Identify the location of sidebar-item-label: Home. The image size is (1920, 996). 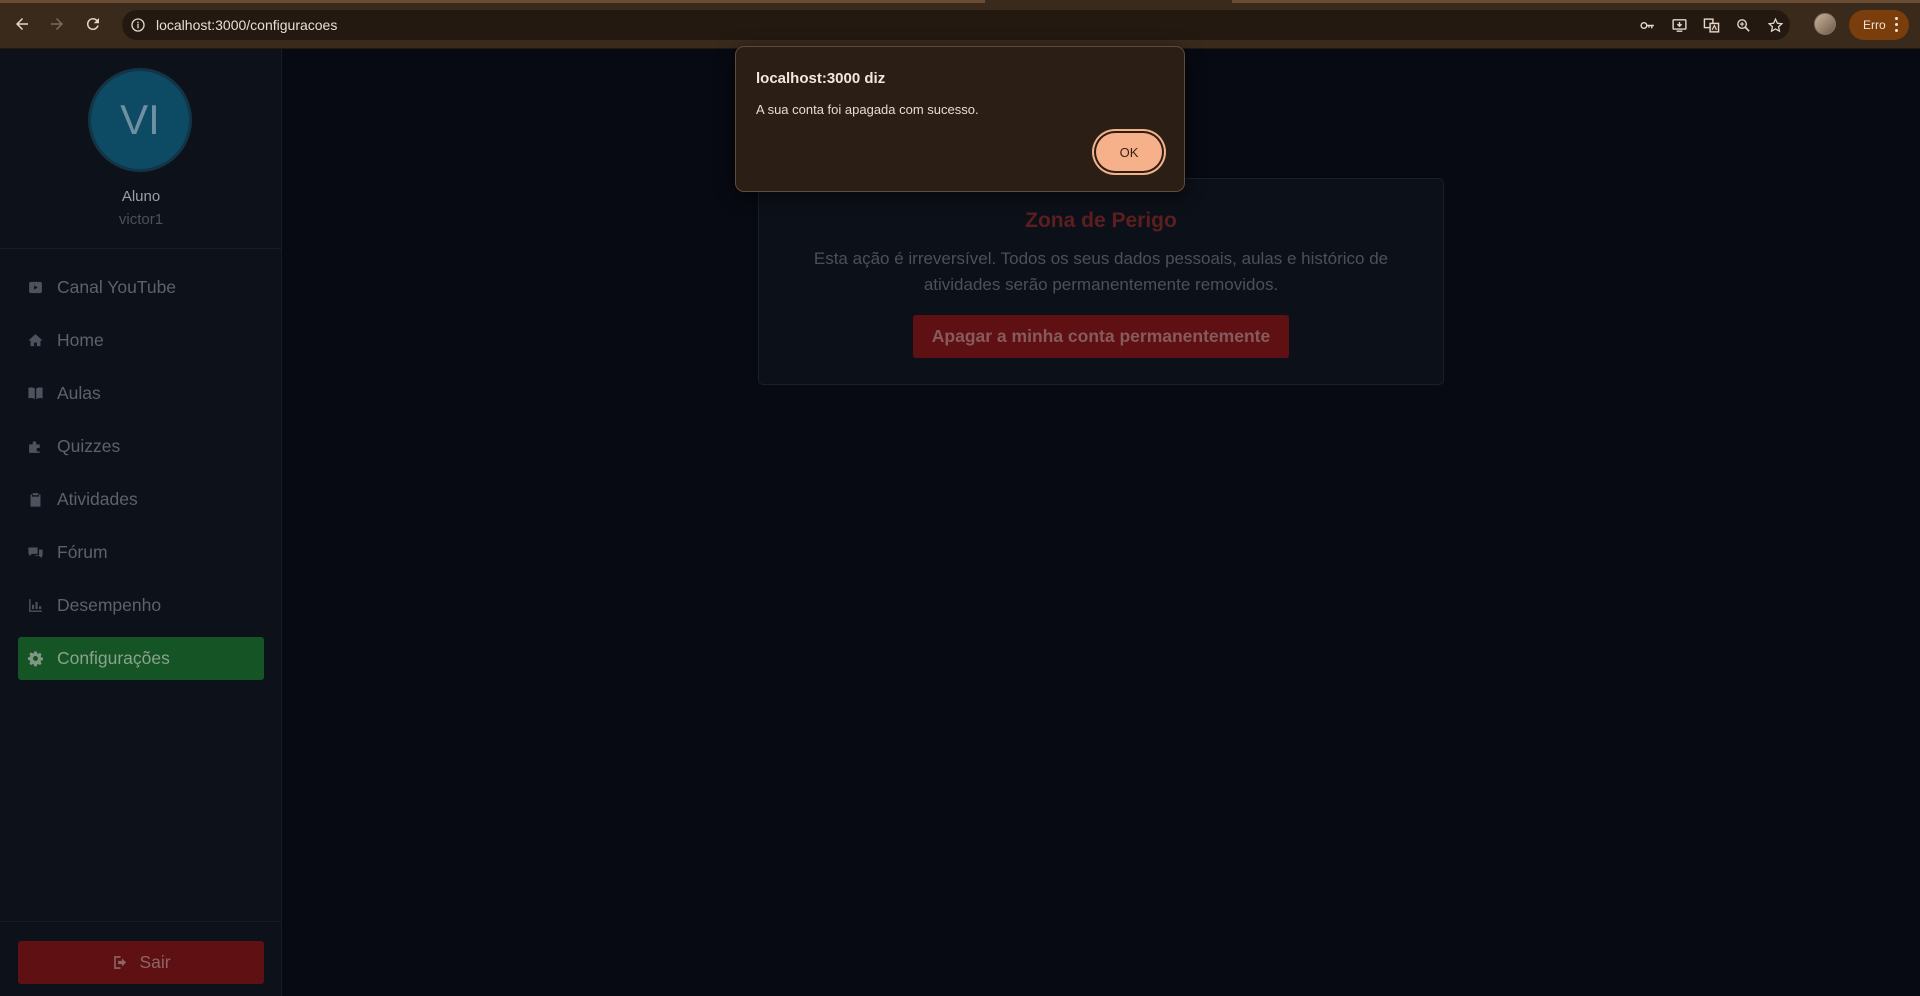
(80, 340).